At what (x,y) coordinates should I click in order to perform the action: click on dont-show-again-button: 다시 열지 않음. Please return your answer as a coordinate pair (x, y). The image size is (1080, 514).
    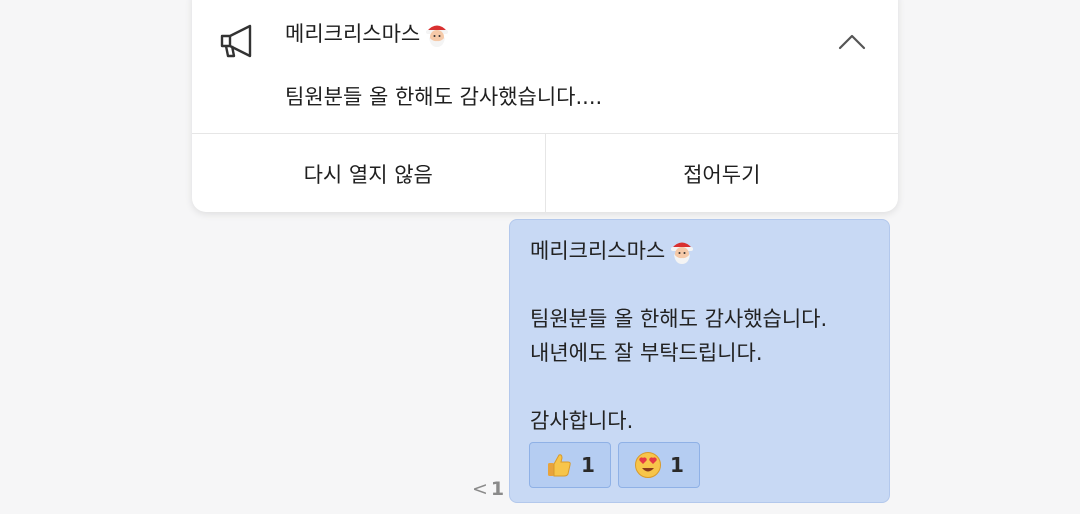
    Looking at the image, I should click on (368, 173).